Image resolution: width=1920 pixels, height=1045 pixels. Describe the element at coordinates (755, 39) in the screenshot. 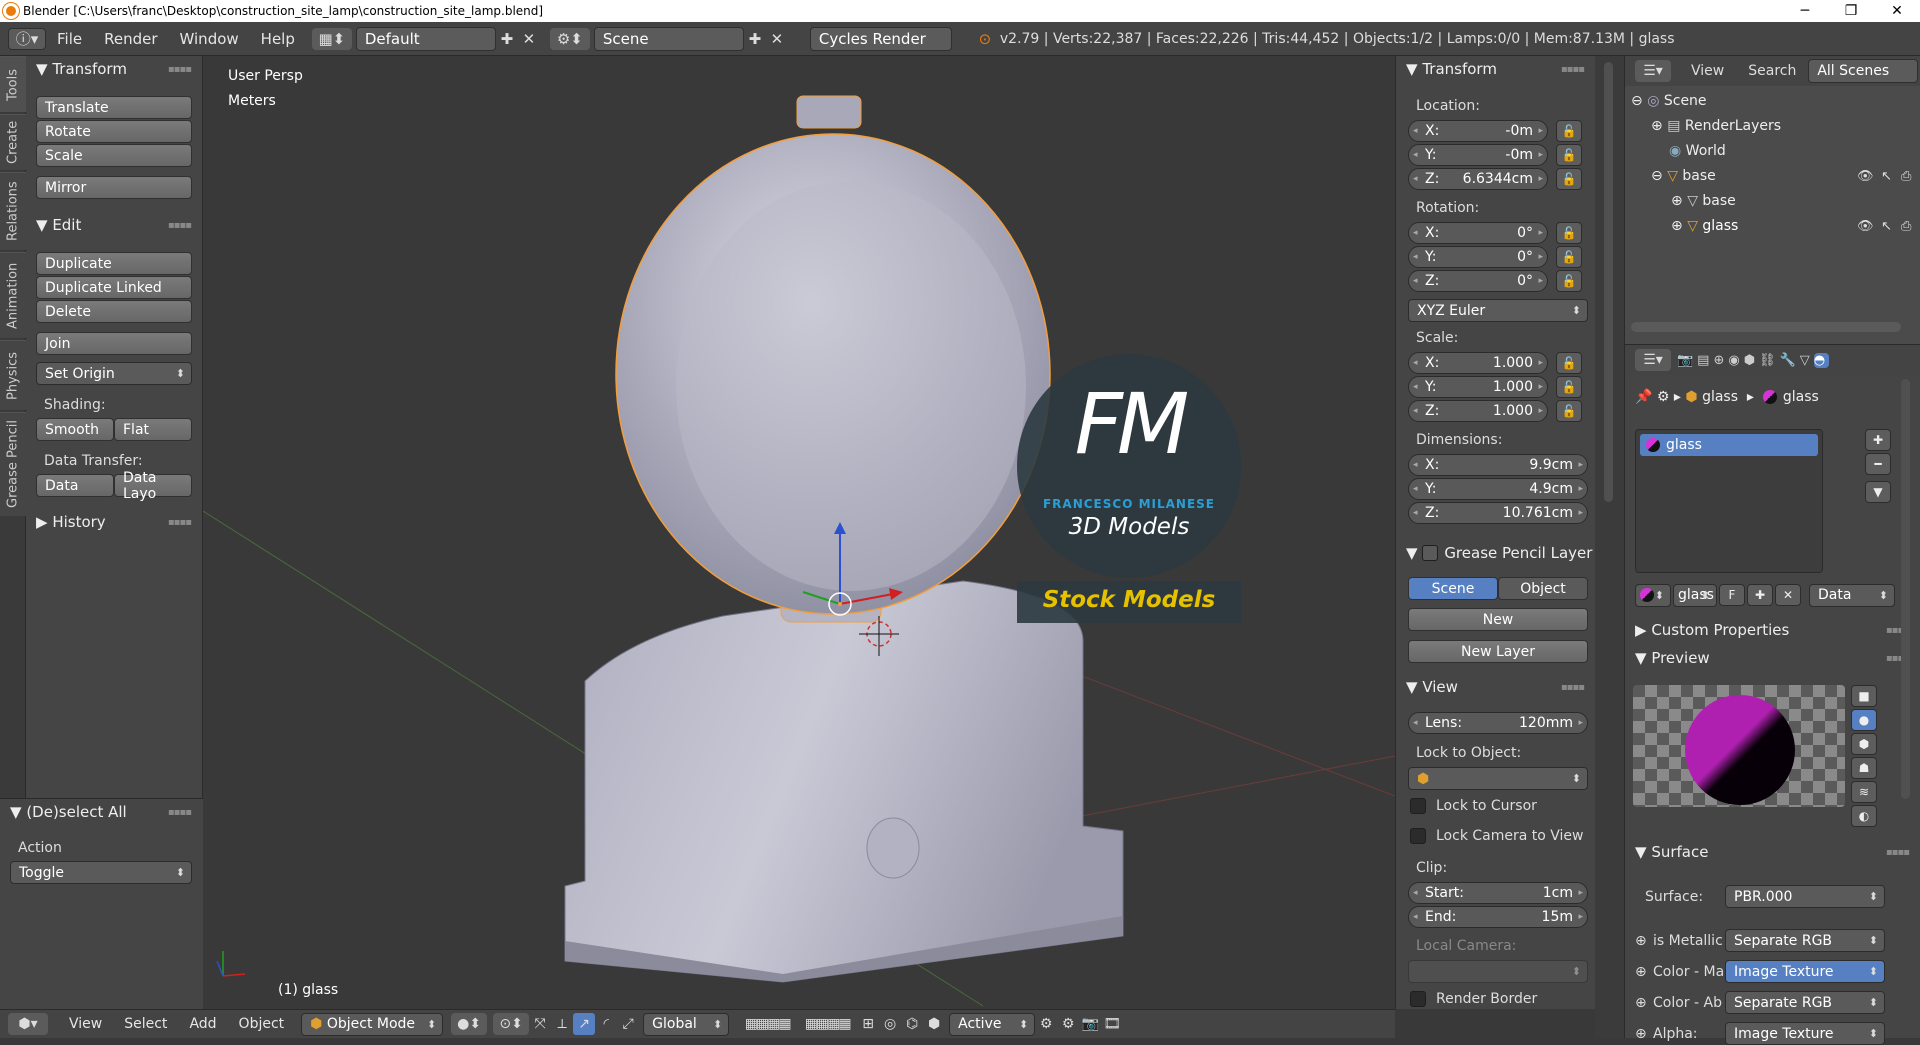

I see `add-scene-icon: ✚` at that location.